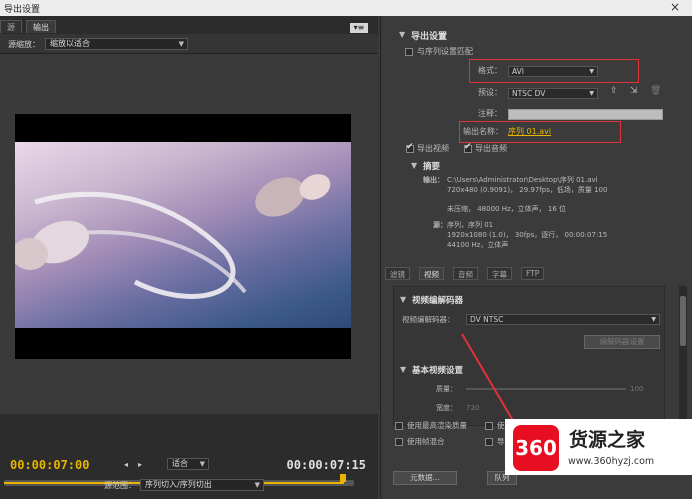  What do you see at coordinates (426, 441) in the screenshot?
I see `frame-blending-label: 使用帧混合` at bounding box center [426, 441].